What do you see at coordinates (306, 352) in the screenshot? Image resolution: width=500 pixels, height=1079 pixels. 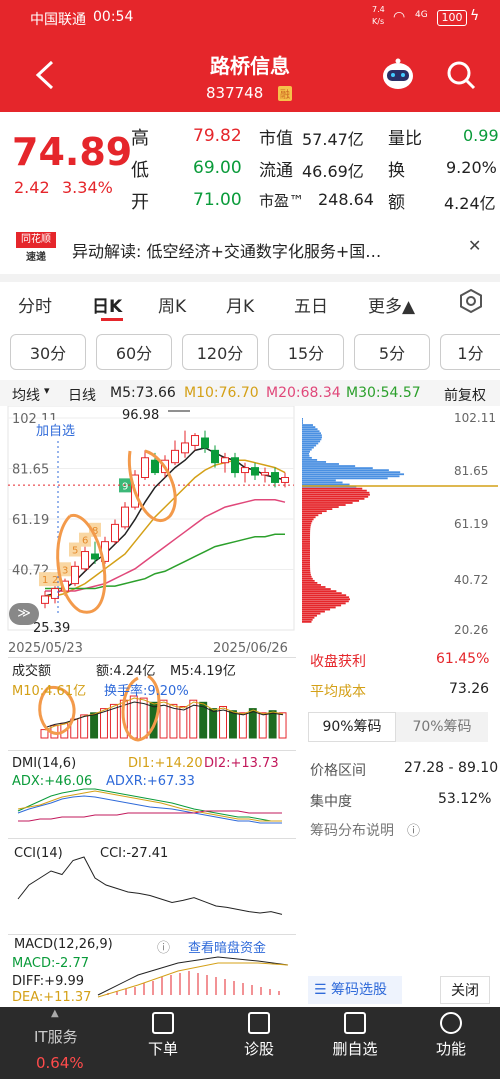 I see `period-15m: 15分` at bounding box center [306, 352].